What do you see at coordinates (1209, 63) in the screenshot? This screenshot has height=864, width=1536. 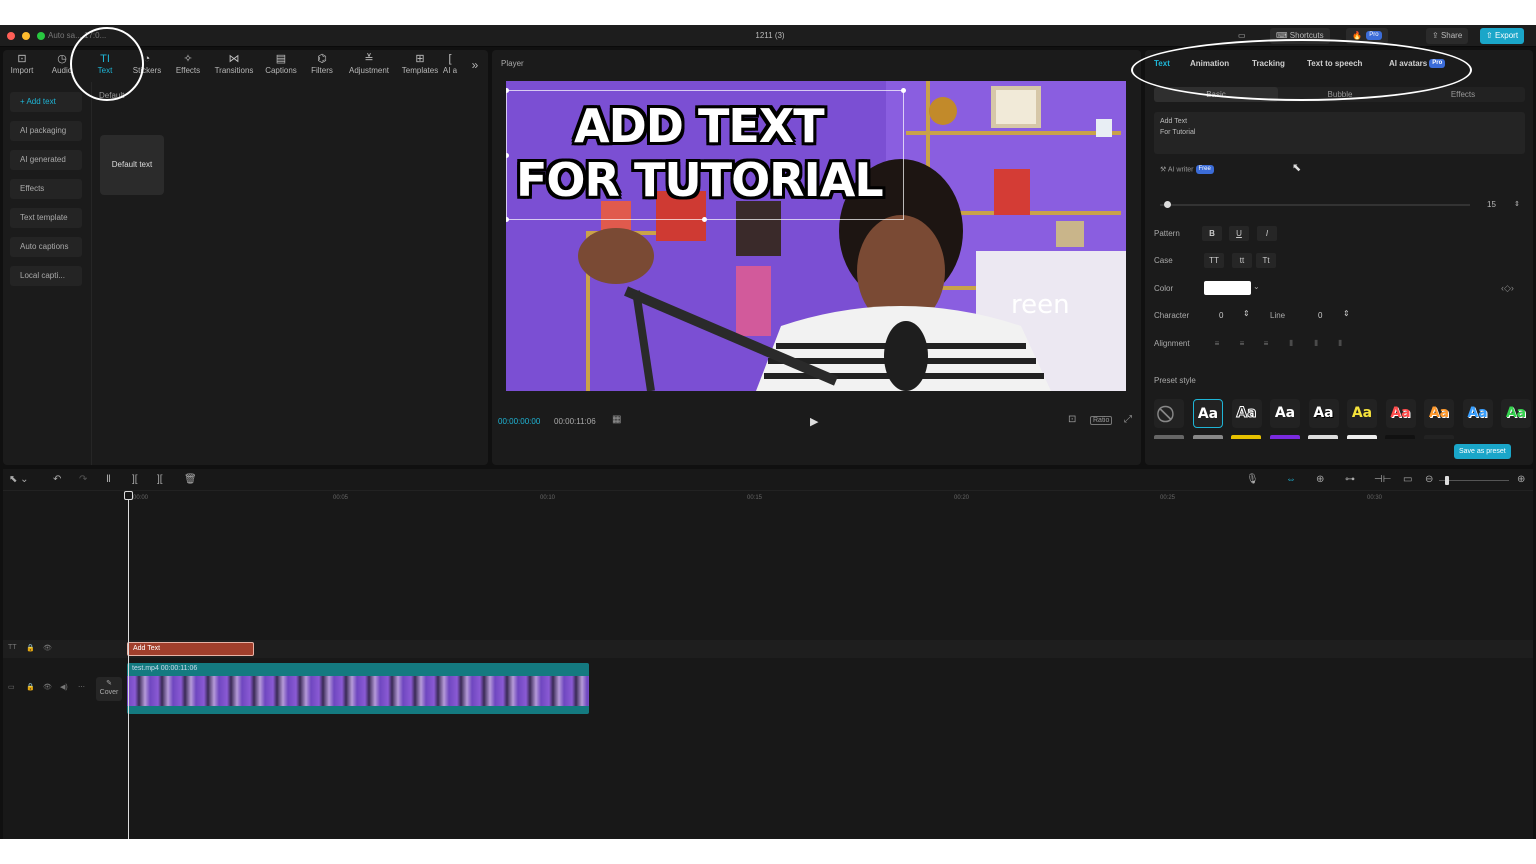 I see `tab-animation: Animation` at bounding box center [1209, 63].